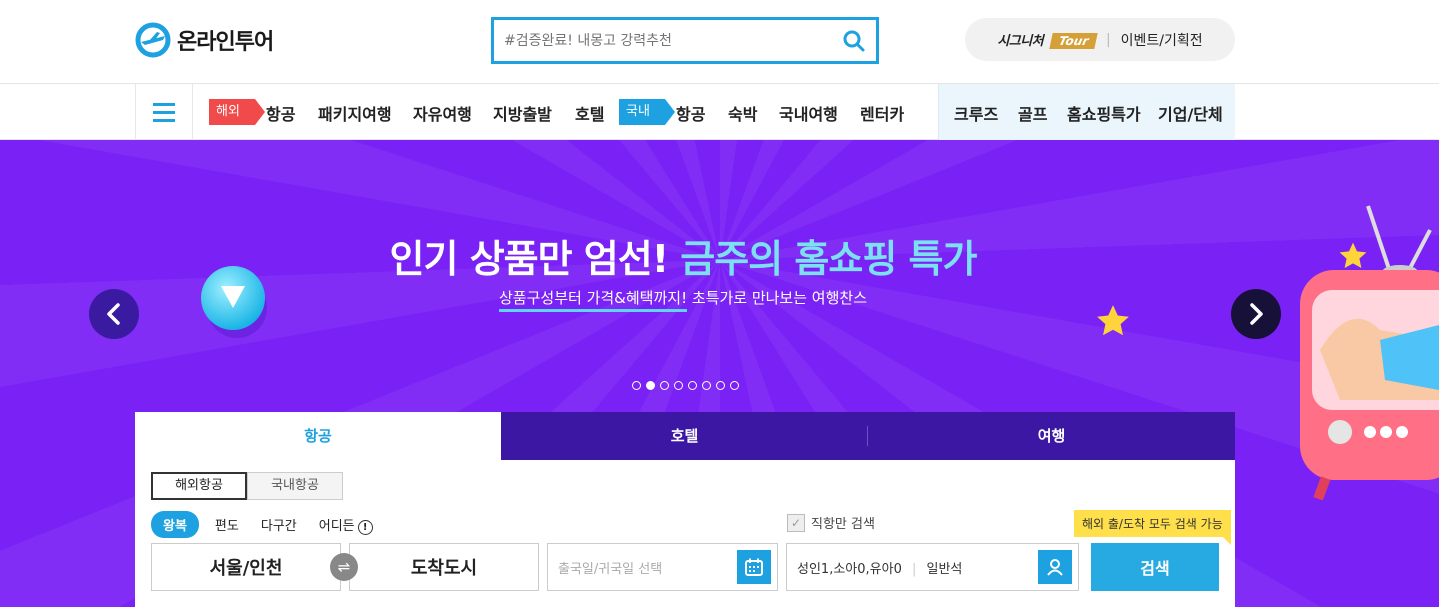  I want to click on domestic-tag: 국내, so click(647, 112).